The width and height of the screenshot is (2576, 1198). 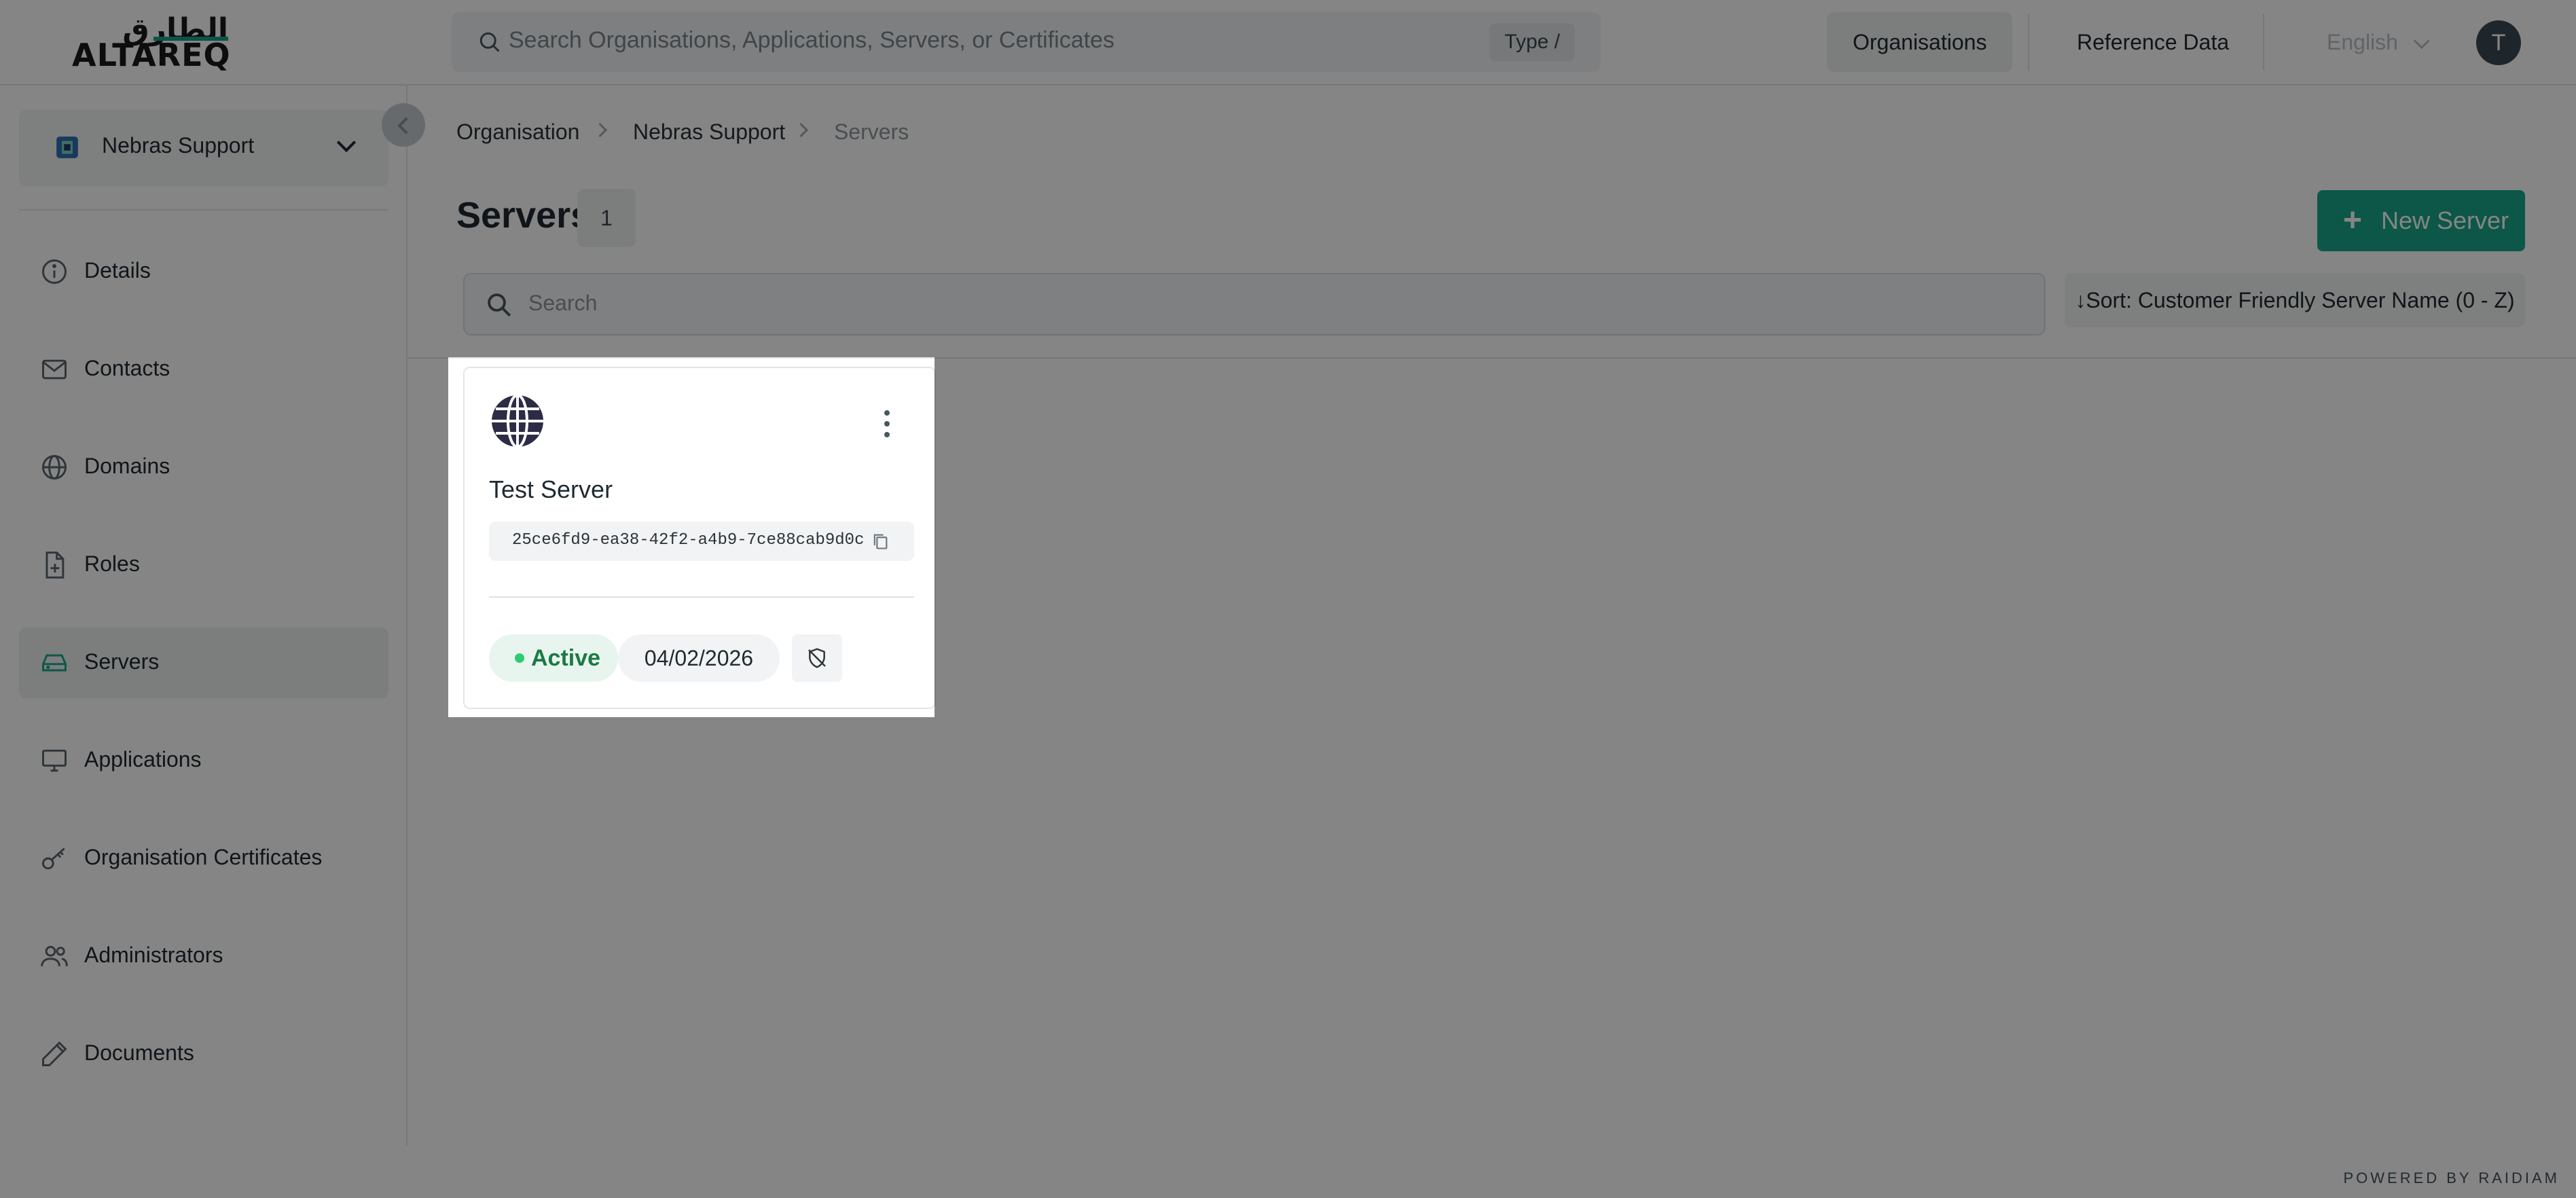 What do you see at coordinates (880, 541) in the screenshot?
I see `copy-icon` at bounding box center [880, 541].